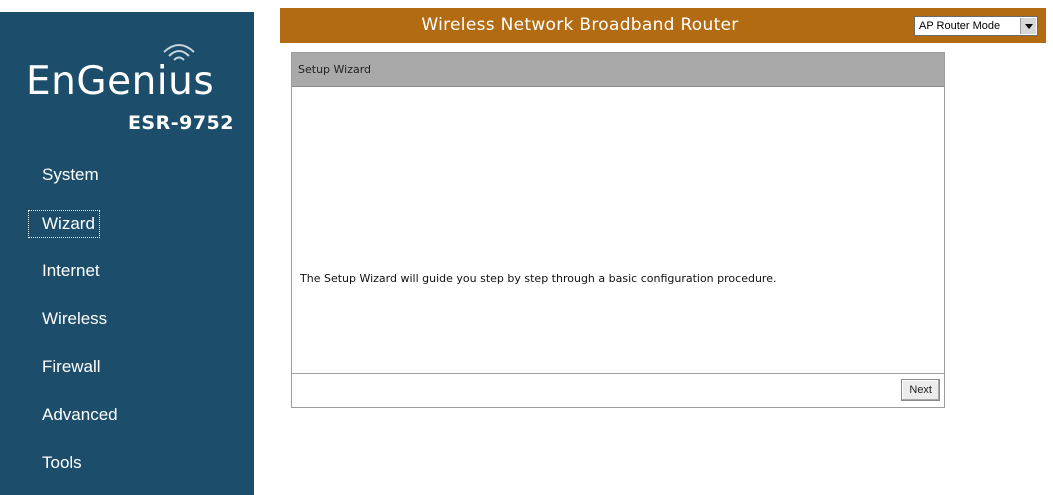 The width and height of the screenshot is (1053, 495). I want to click on sidebar-item-advanced: Advanced, so click(127, 426).